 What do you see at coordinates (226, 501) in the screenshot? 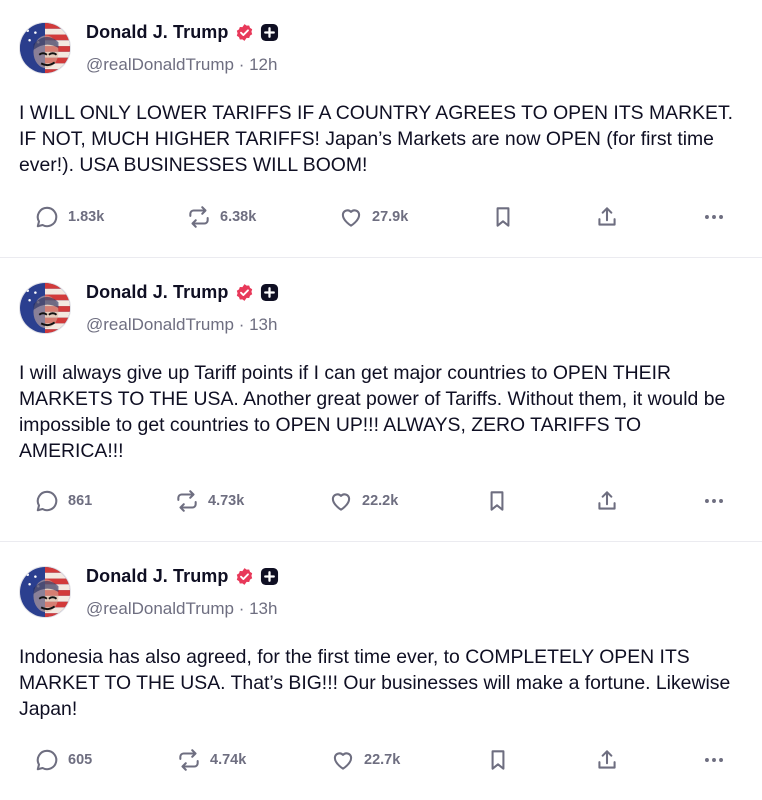
I see `repost-count: 4.73k` at bounding box center [226, 501].